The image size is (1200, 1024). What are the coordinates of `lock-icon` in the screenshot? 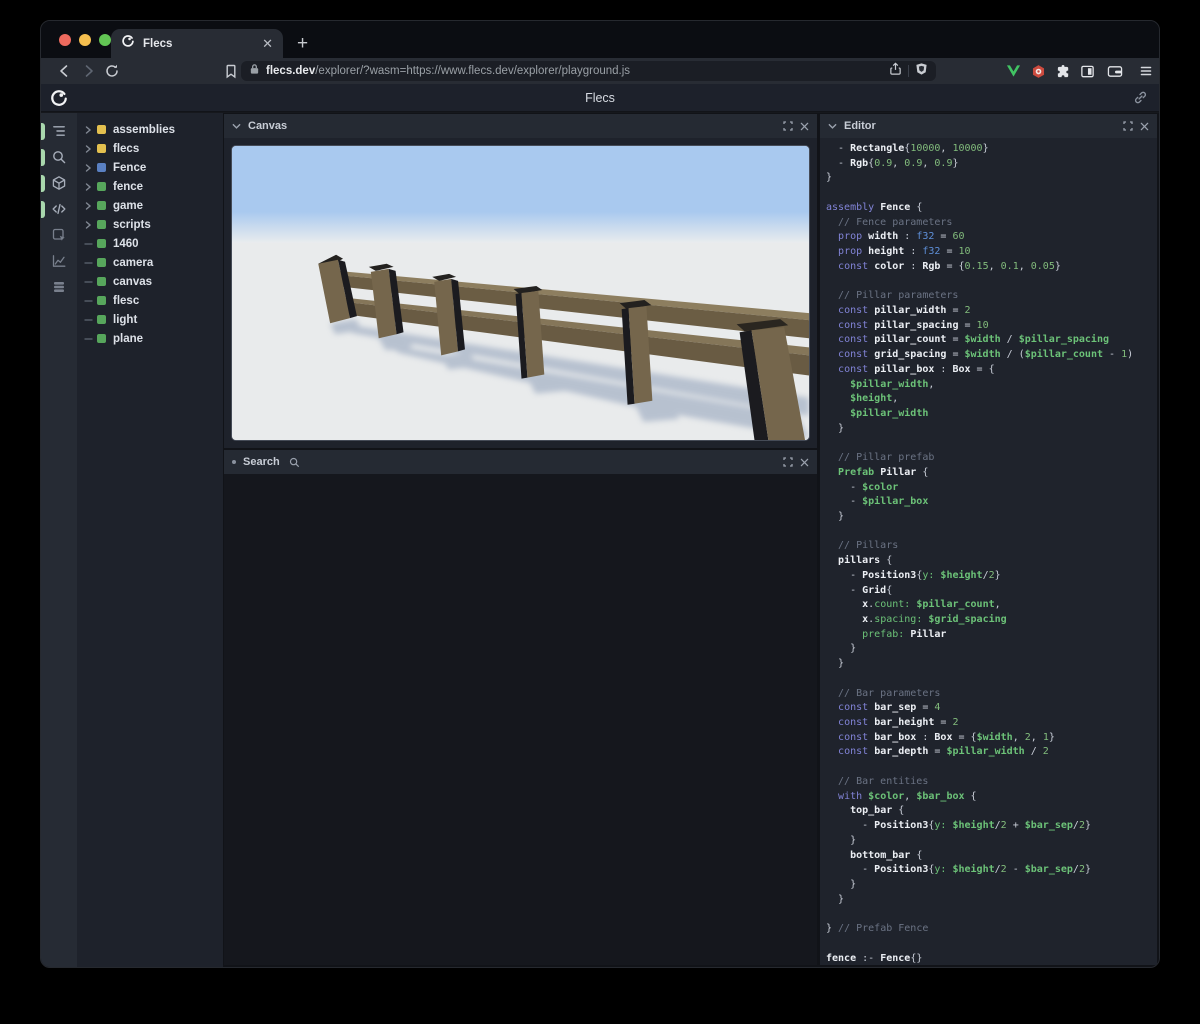 It's located at (254, 71).